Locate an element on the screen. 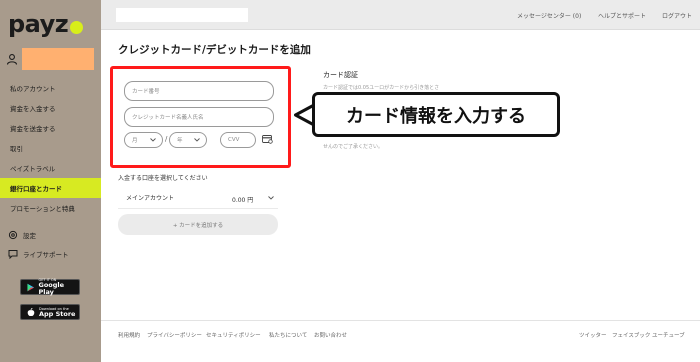 This screenshot has height=362, width=700. sidebar-item-label: 私のアカウント is located at coordinates (33, 89).